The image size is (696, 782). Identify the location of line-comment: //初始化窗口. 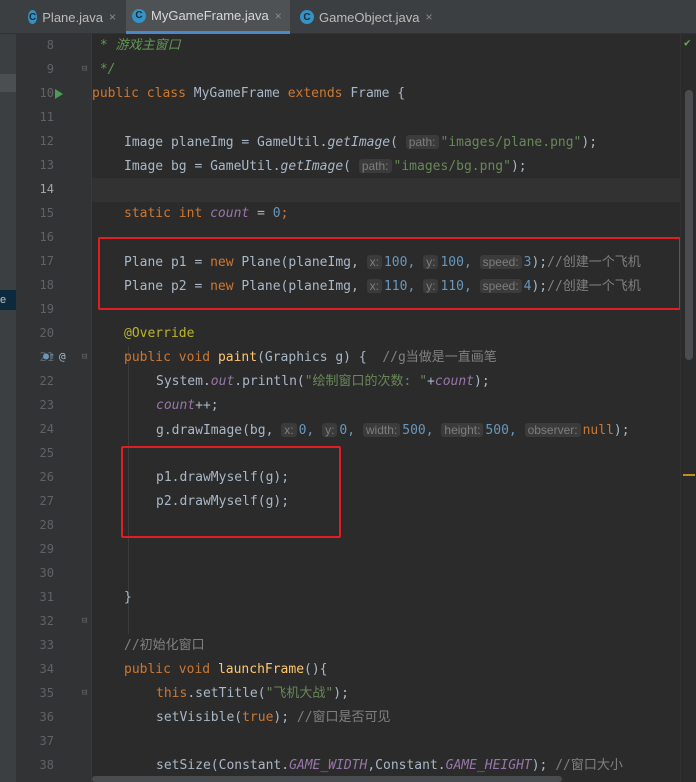
(164, 645).